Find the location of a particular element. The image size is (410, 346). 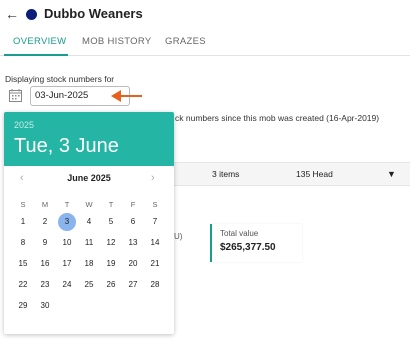

tab-grazes: GRAZES is located at coordinates (185, 42).